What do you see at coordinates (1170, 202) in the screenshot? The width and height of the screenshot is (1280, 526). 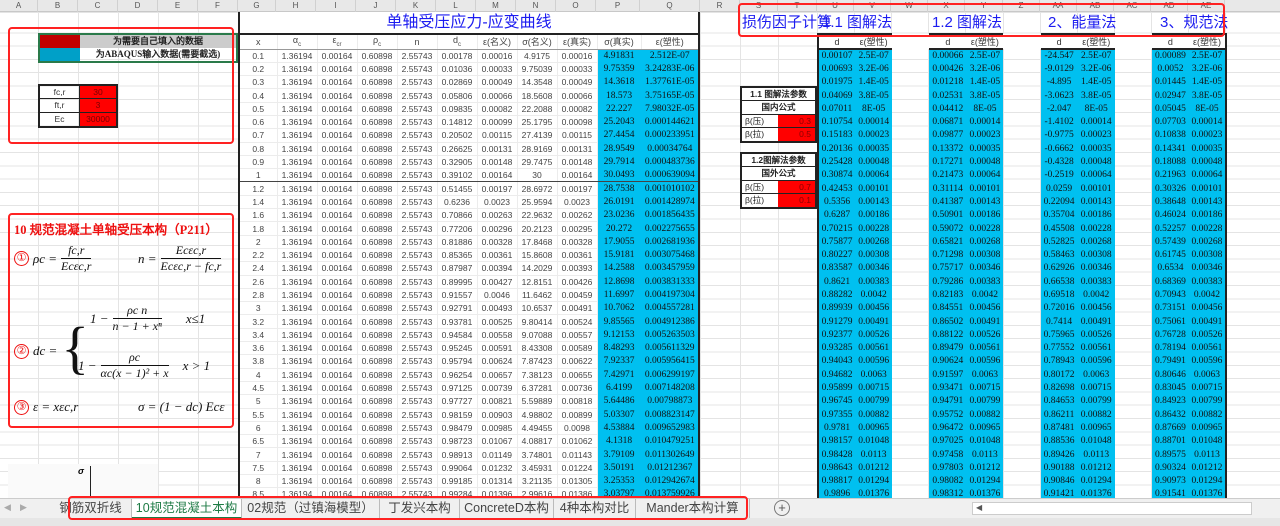 I see `table-cell: 0.38648` at bounding box center [1170, 202].